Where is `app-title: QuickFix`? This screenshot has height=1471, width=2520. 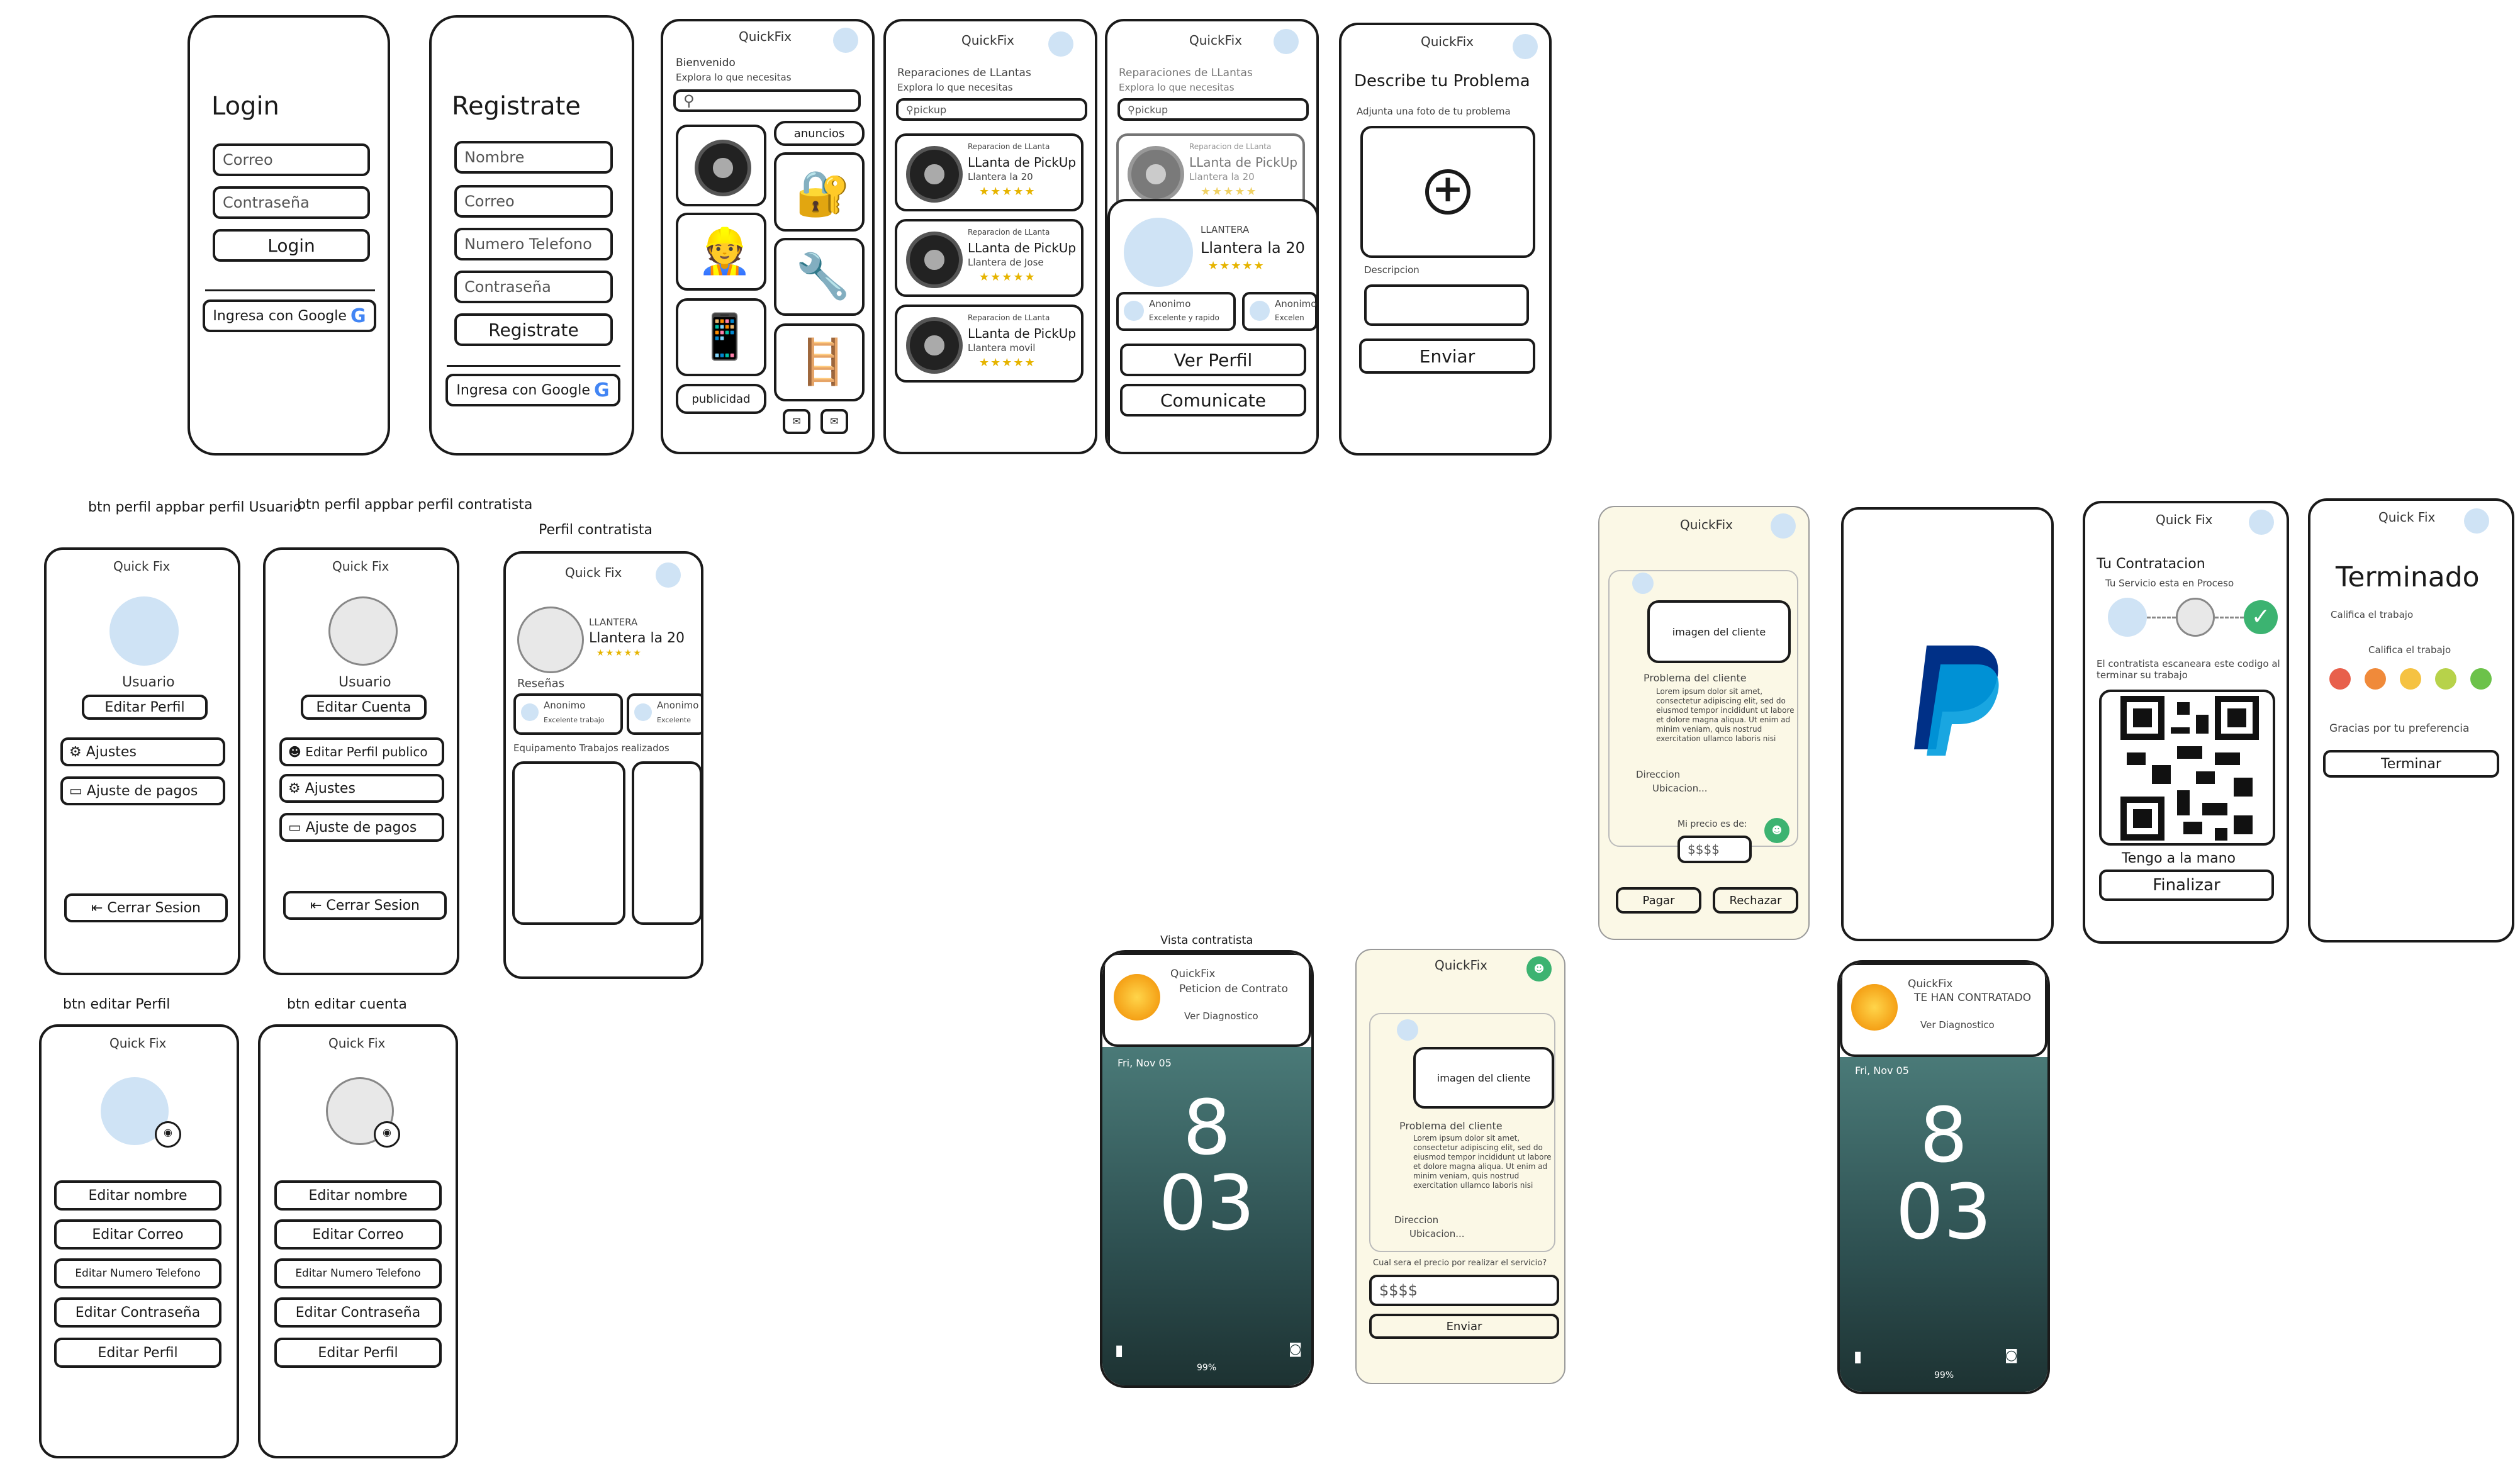 app-title: QuickFix is located at coordinates (1706, 524).